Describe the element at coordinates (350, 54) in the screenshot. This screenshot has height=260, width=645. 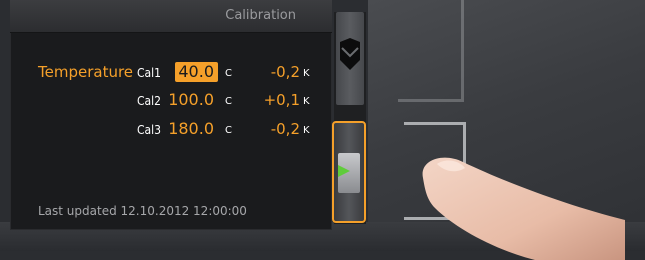
I see `chevron-down-icon` at that location.